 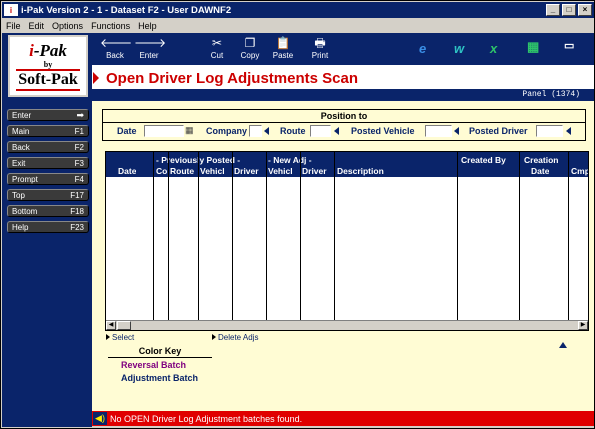 What do you see at coordinates (336, 131) in the screenshot?
I see `route-prompt-icon` at bounding box center [336, 131].